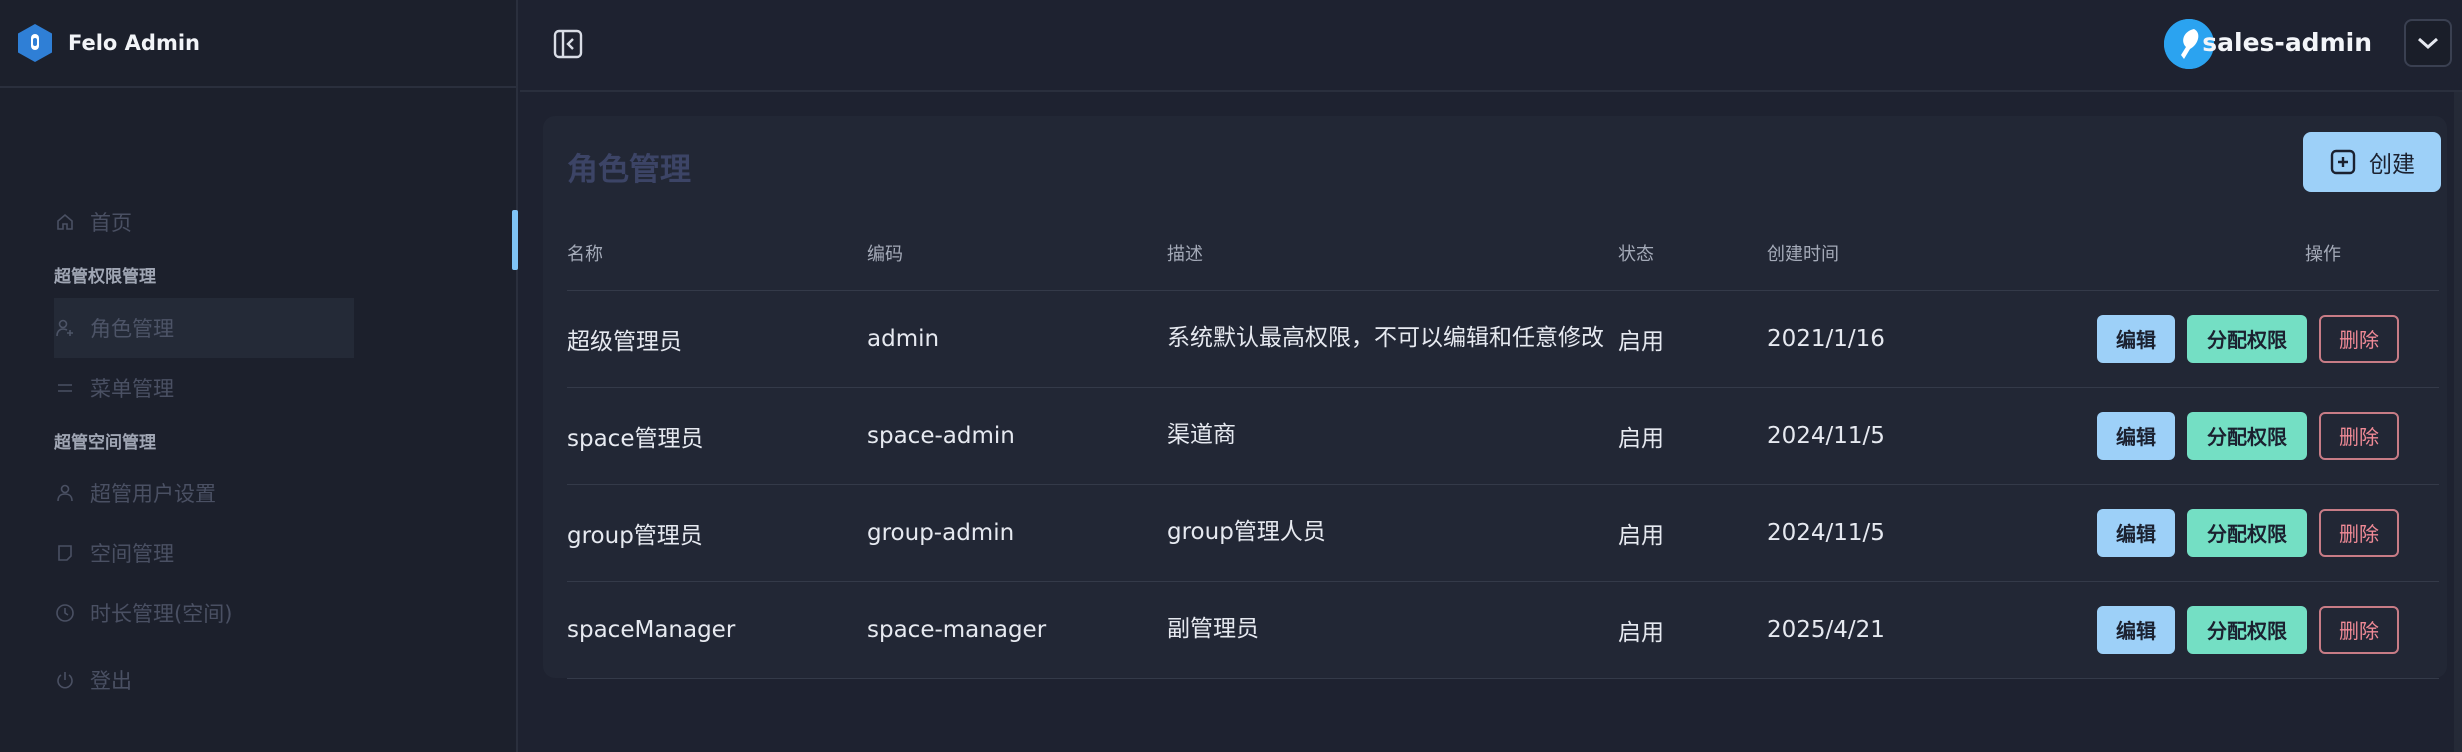  Describe the element at coordinates (1491, 46) in the screenshot. I see `top-header: sales-admin` at that location.